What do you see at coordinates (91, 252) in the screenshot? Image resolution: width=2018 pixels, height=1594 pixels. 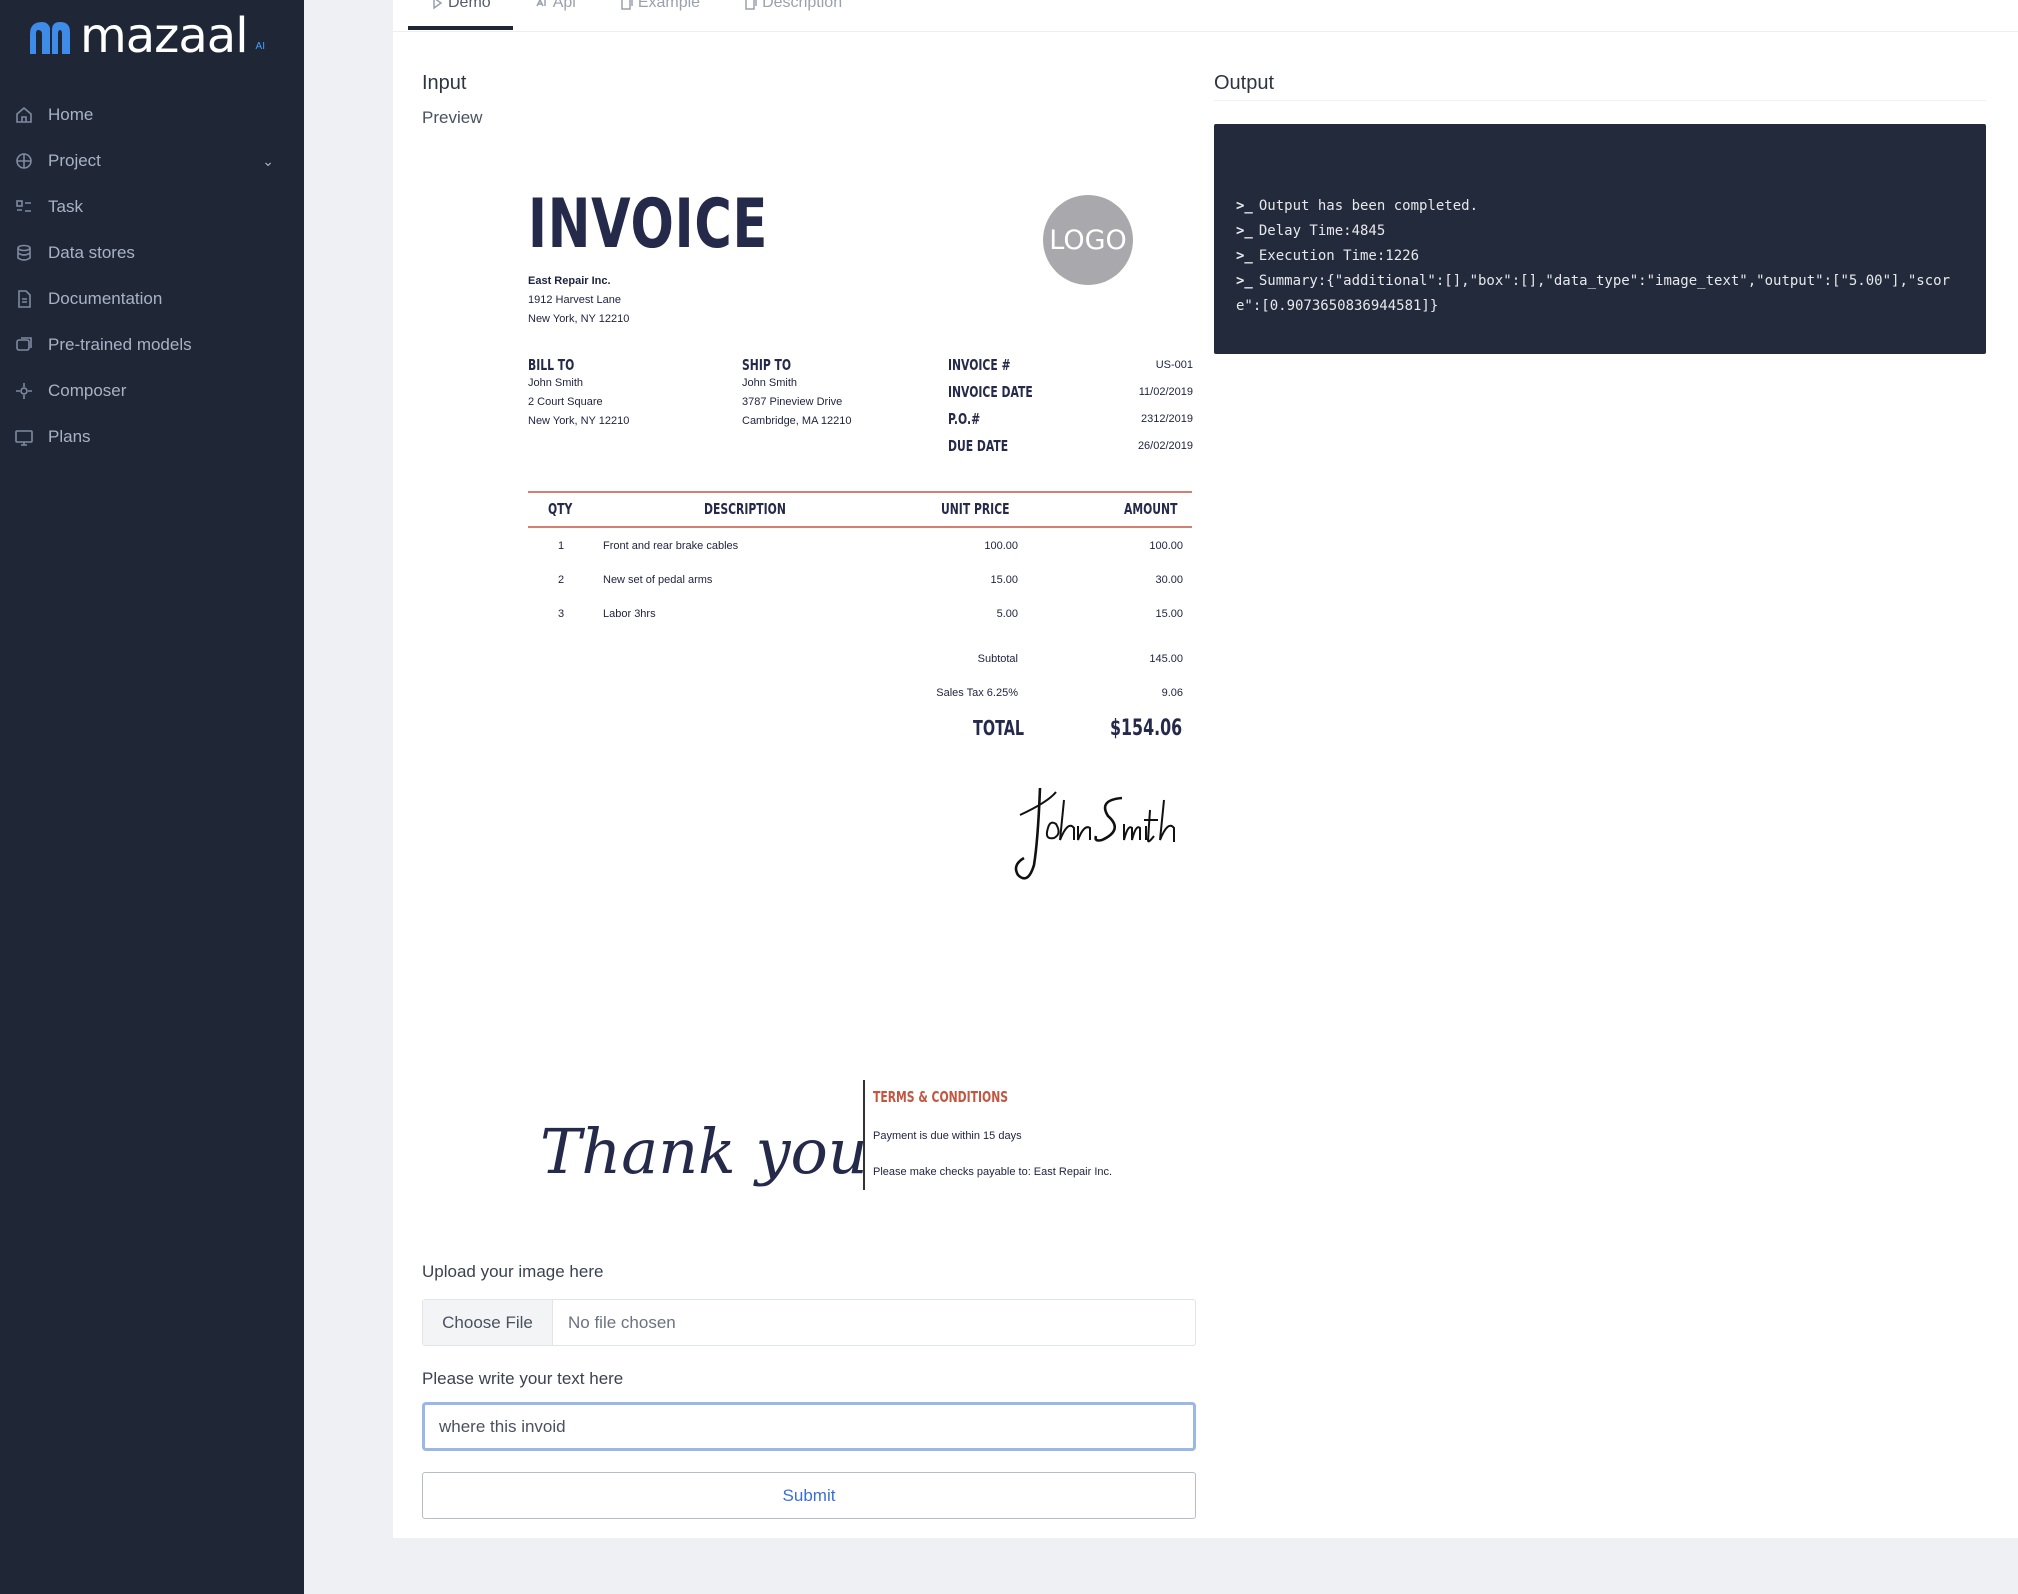 I see `sidebar-item-label: Data stores` at bounding box center [91, 252].